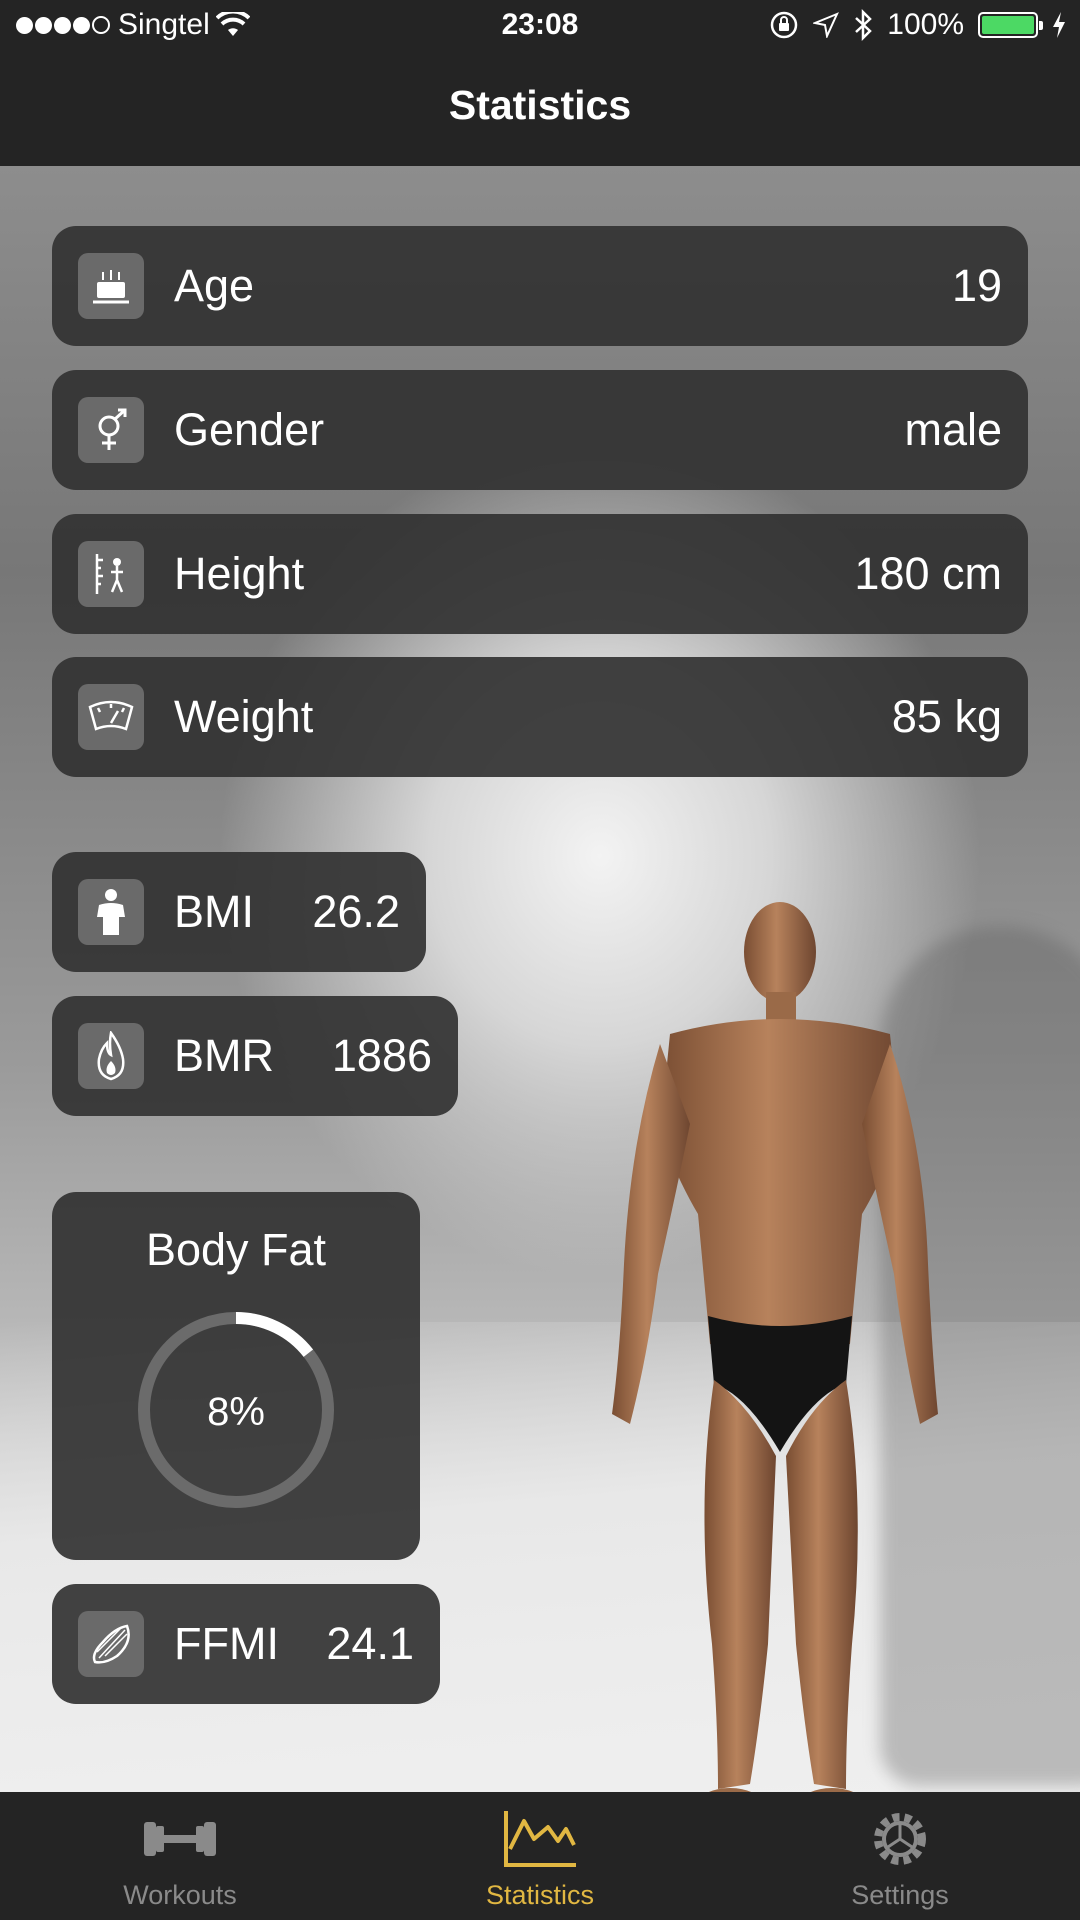 This screenshot has height=1920, width=1080. Describe the element at coordinates (540, 574) in the screenshot. I see `height-card: Height 180 cm` at that location.